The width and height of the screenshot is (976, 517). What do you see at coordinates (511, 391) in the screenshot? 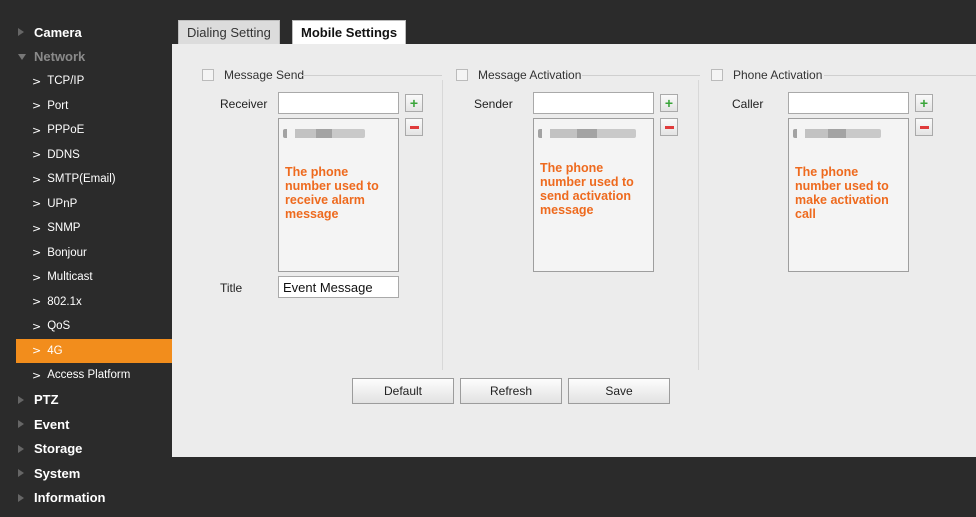
I see `refresh-button: Refresh` at bounding box center [511, 391].